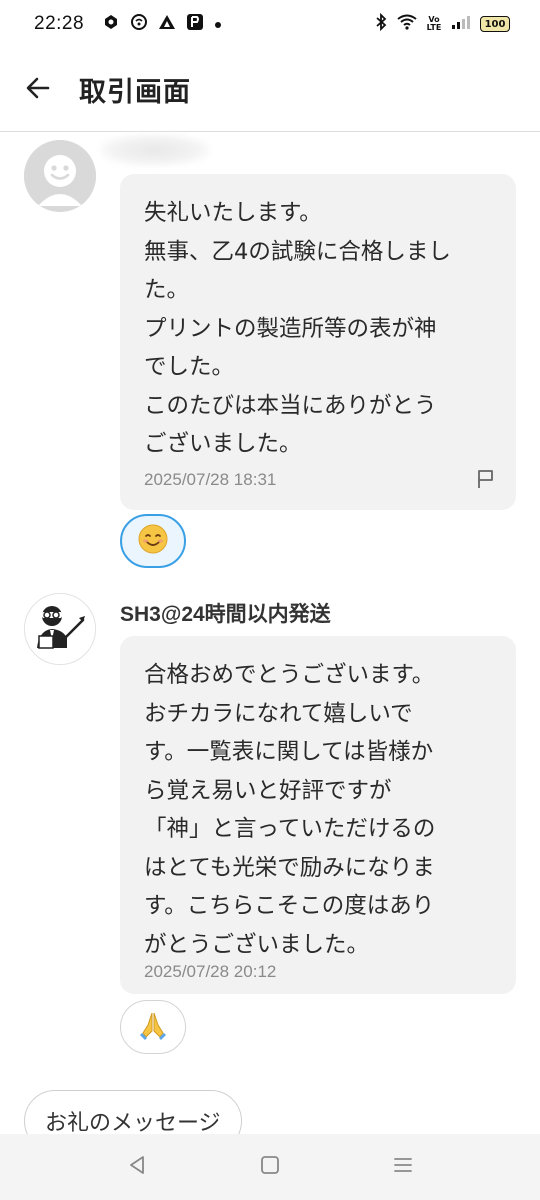 The height and width of the screenshot is (1200, 540). I want to click on arrow-left-icon, so click(38, 90).